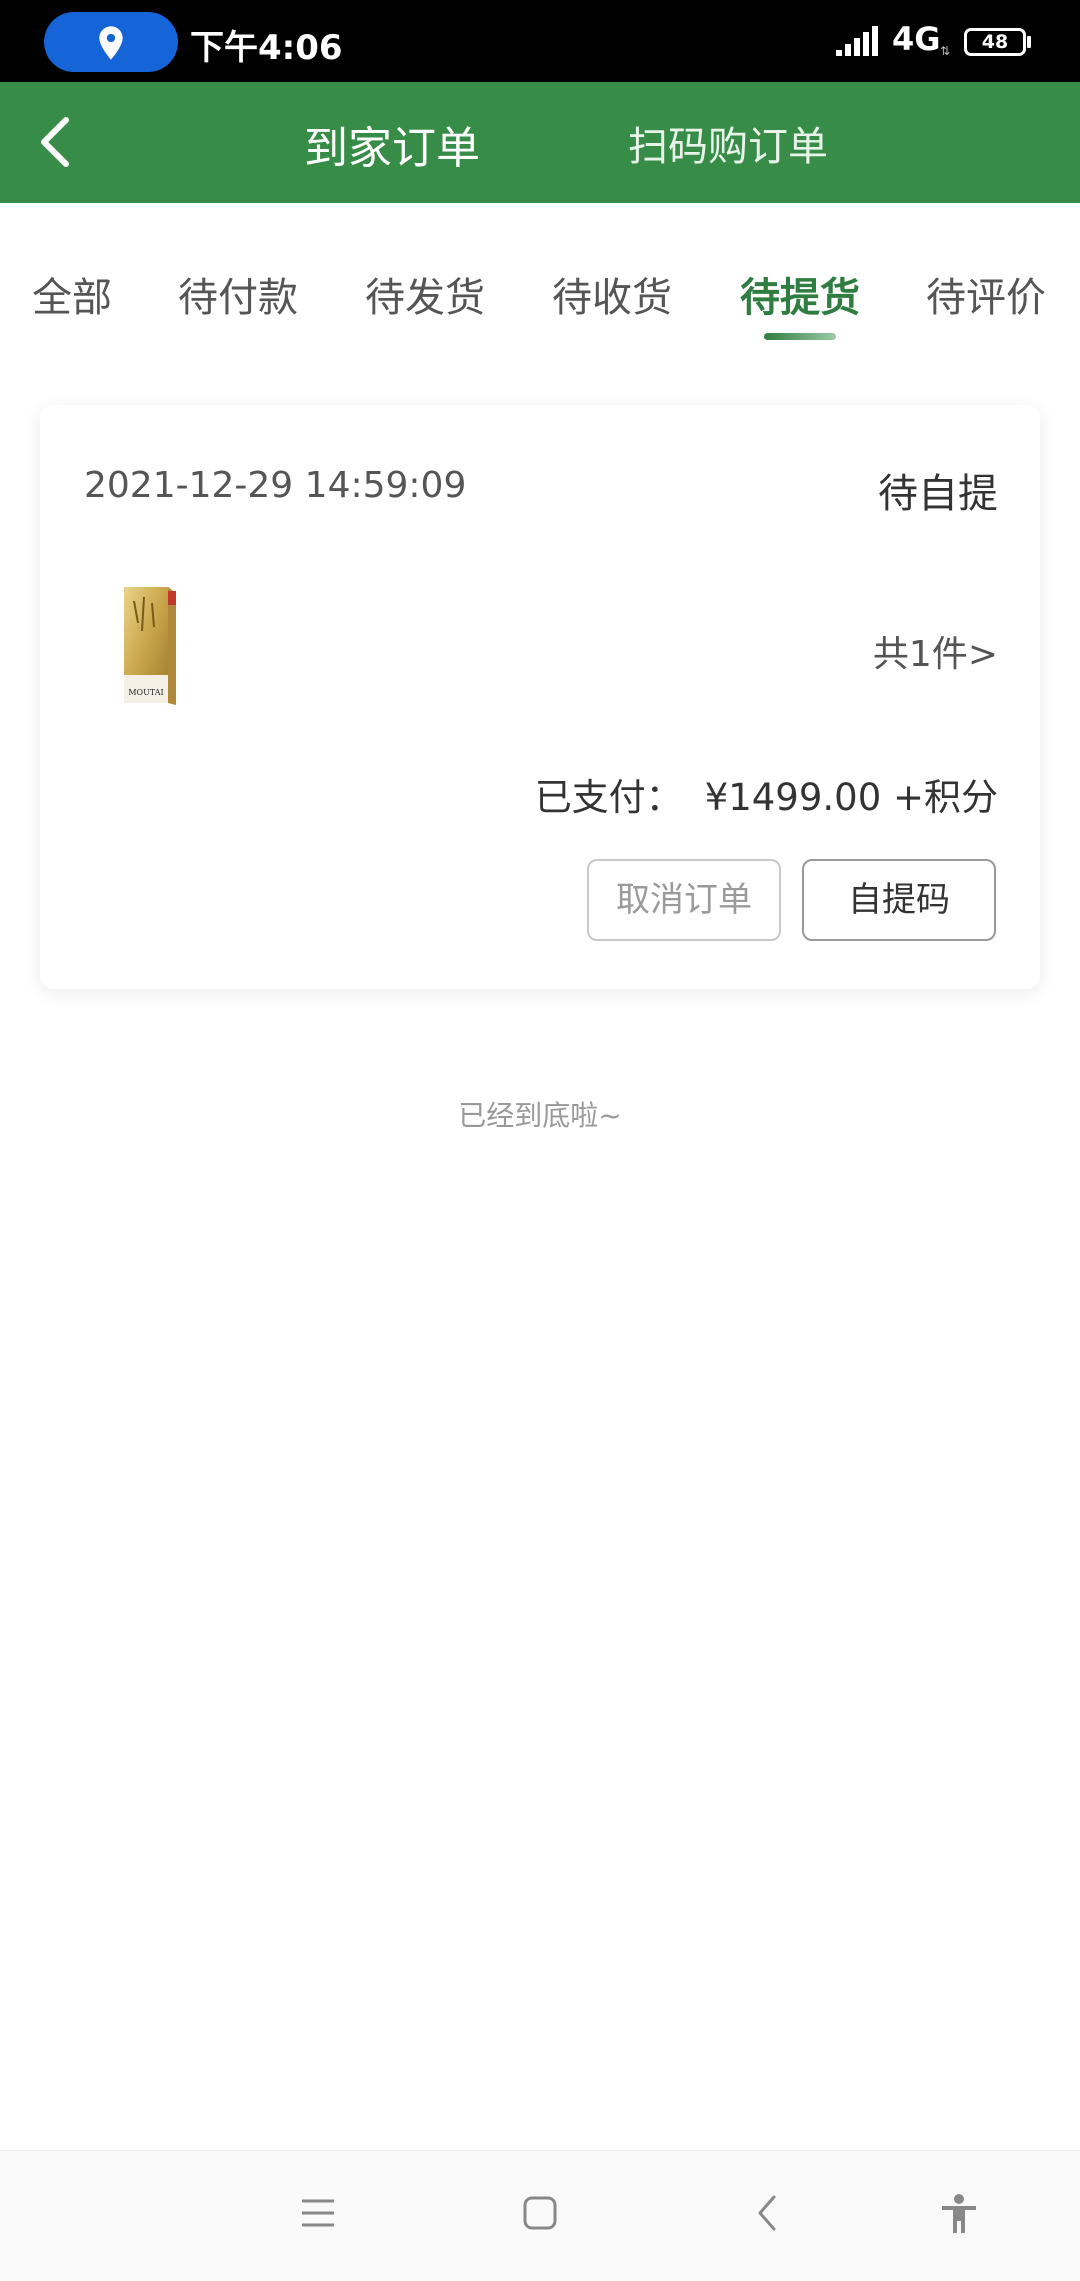 This screenshot has width=1080, height=2281. What do you see at coordinates (986, 294) in the screenshot?
I see `tab-pending-review: 待评价` at bounding box center [986, 294].